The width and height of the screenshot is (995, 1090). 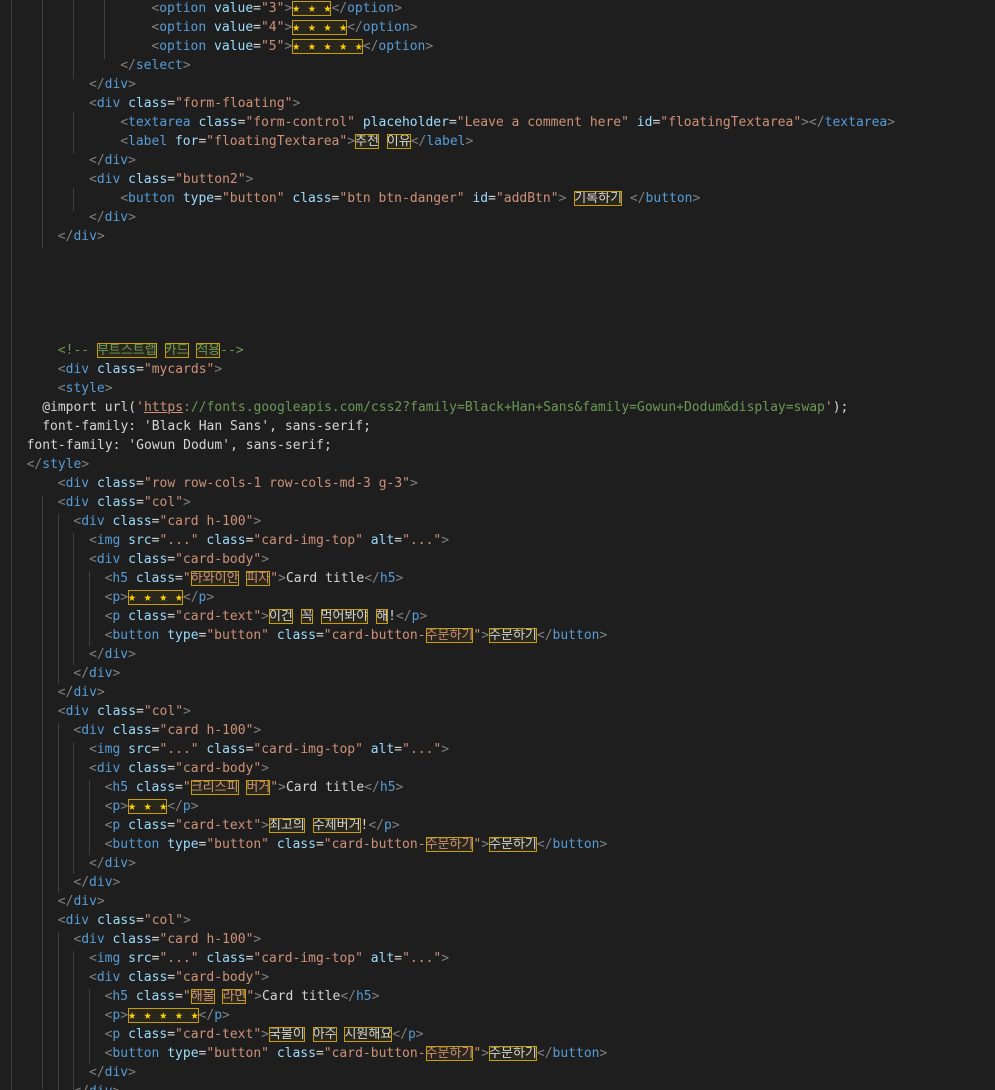 I want to click on code-line: <option value="5">★ ★ ★ ★ ★</option>, so click(x=292, y=46).